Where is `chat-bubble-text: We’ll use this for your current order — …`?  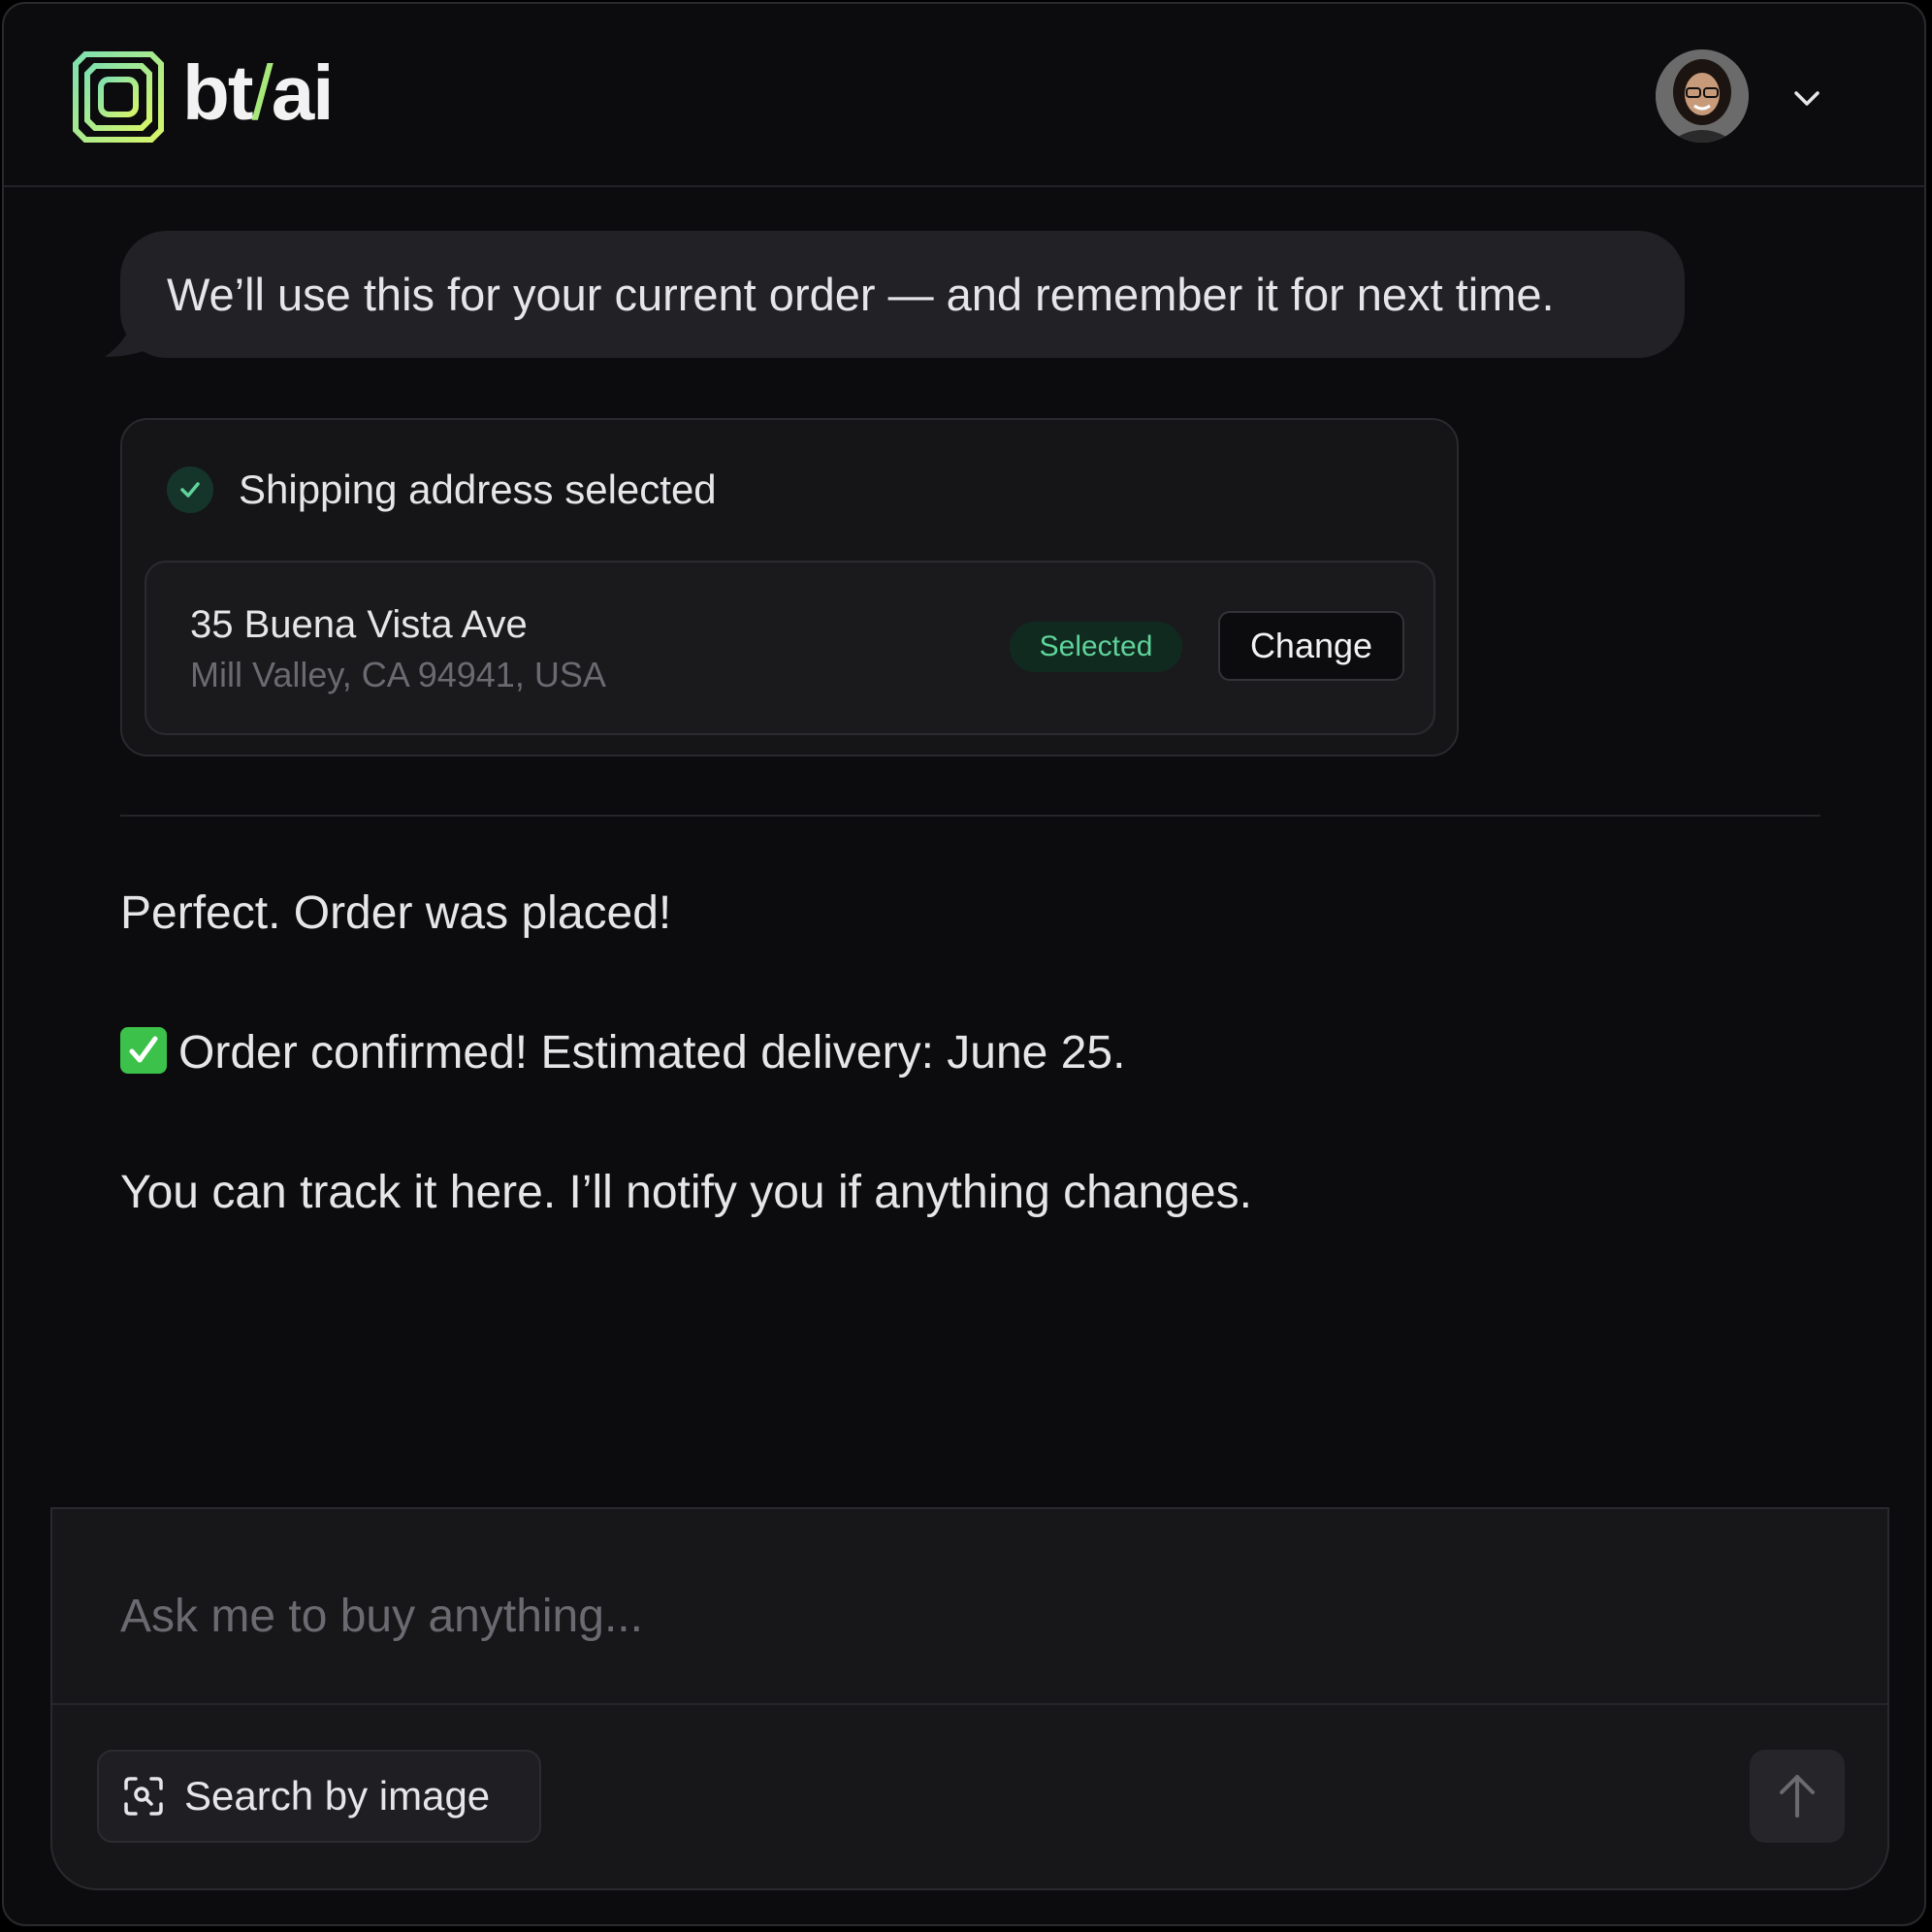
chat-bubble-text: We’ll use this for your current order — … is located at coordinates (861, 294).